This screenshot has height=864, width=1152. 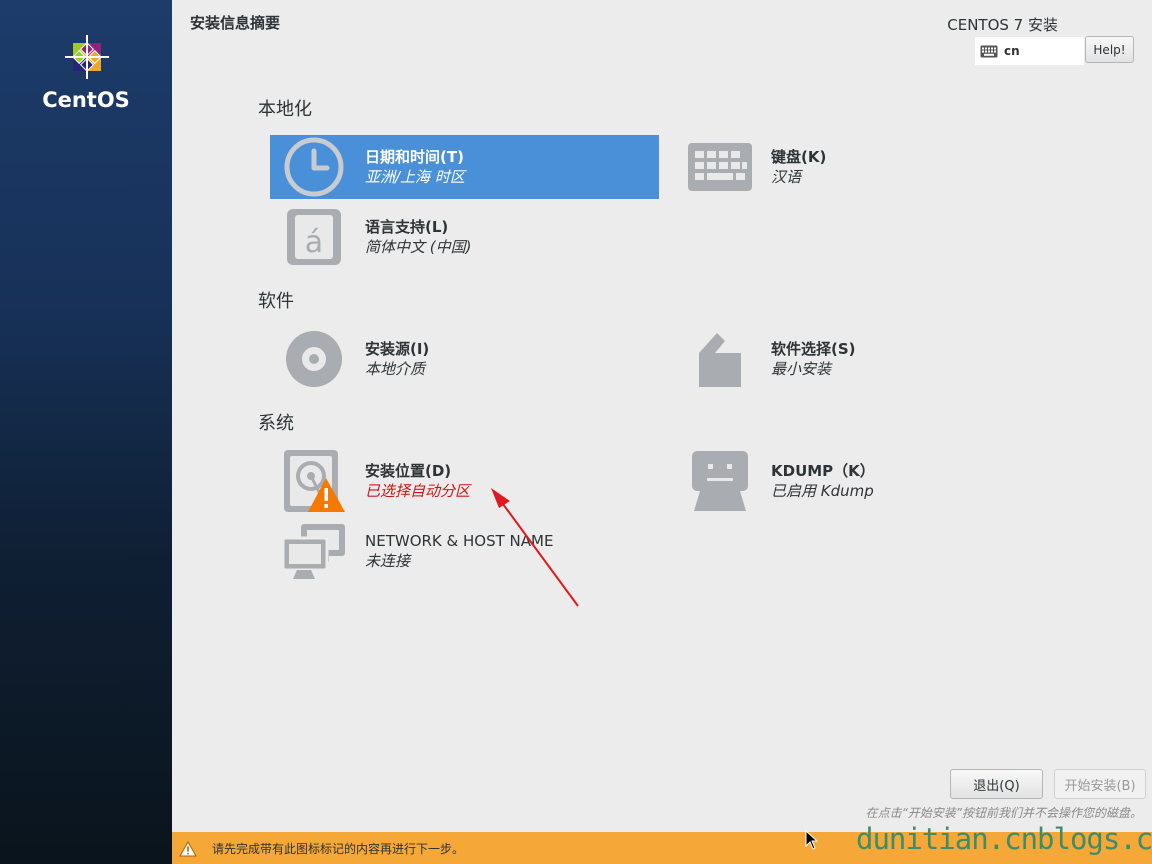 I want to click on spoke-date-time: 日期和时间(T) 亚洲/上海 时区, so click(x=464, y=167).